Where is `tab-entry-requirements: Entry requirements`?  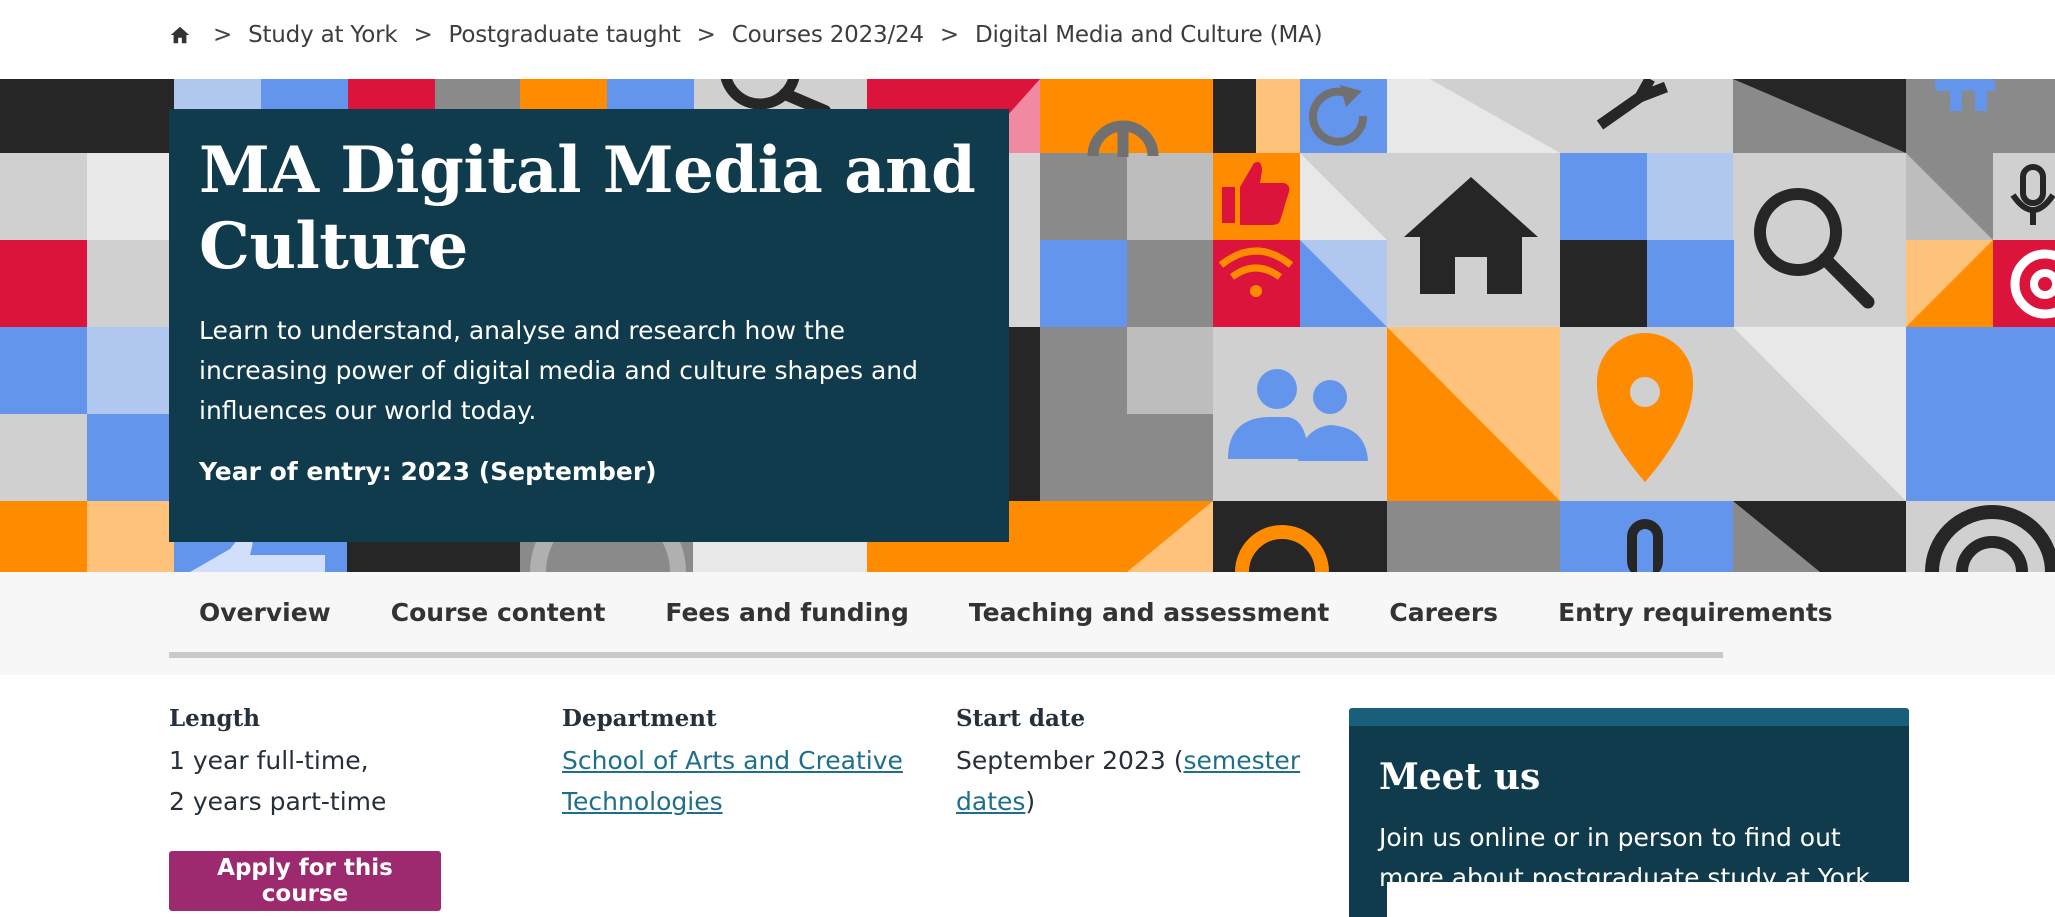
tab-entry-requirements: Entry requirements is located at coordinates (1695, 612).